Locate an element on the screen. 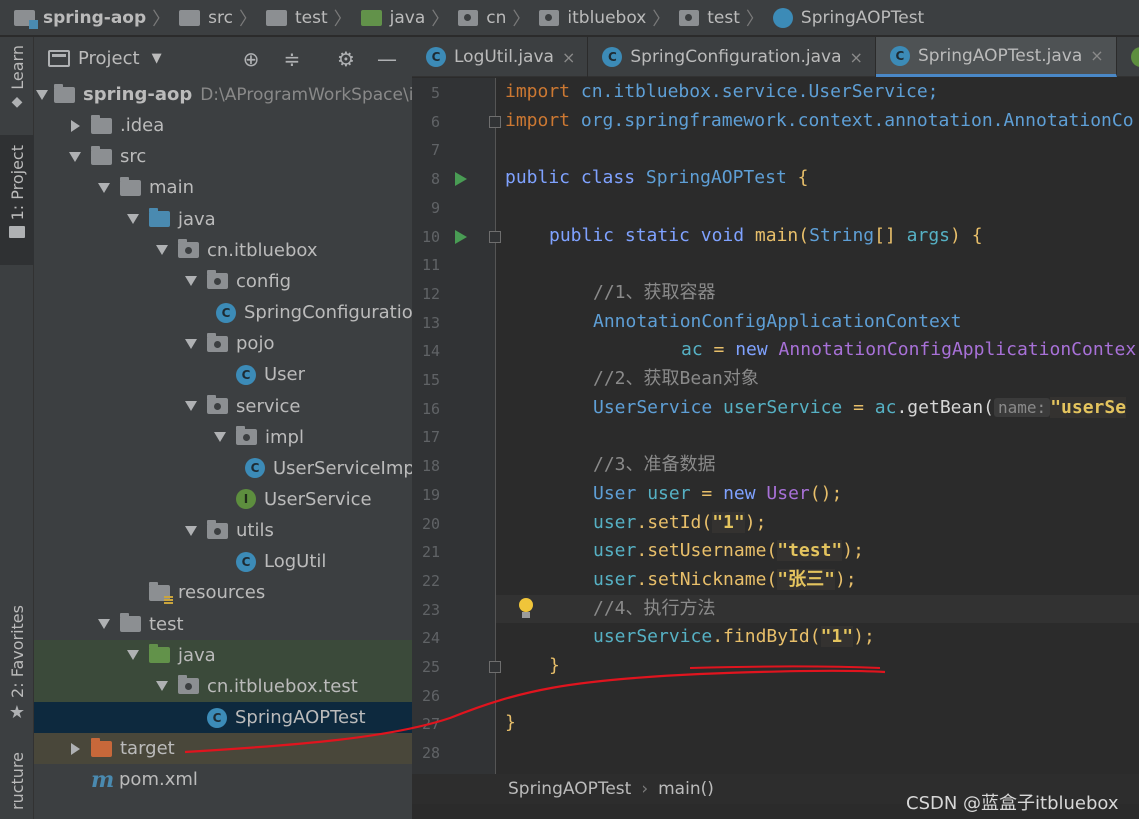  learn-tool-tab: Learn ◆ is located at coordinates (17, 85).